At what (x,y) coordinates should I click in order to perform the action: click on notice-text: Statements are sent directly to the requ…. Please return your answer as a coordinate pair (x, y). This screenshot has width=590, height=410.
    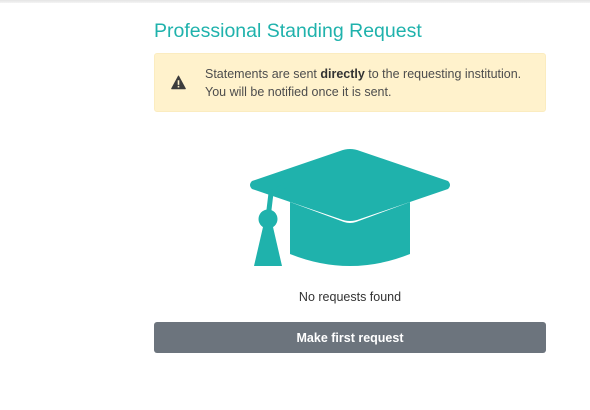
    Looking at the image, I should click on (371, 83).